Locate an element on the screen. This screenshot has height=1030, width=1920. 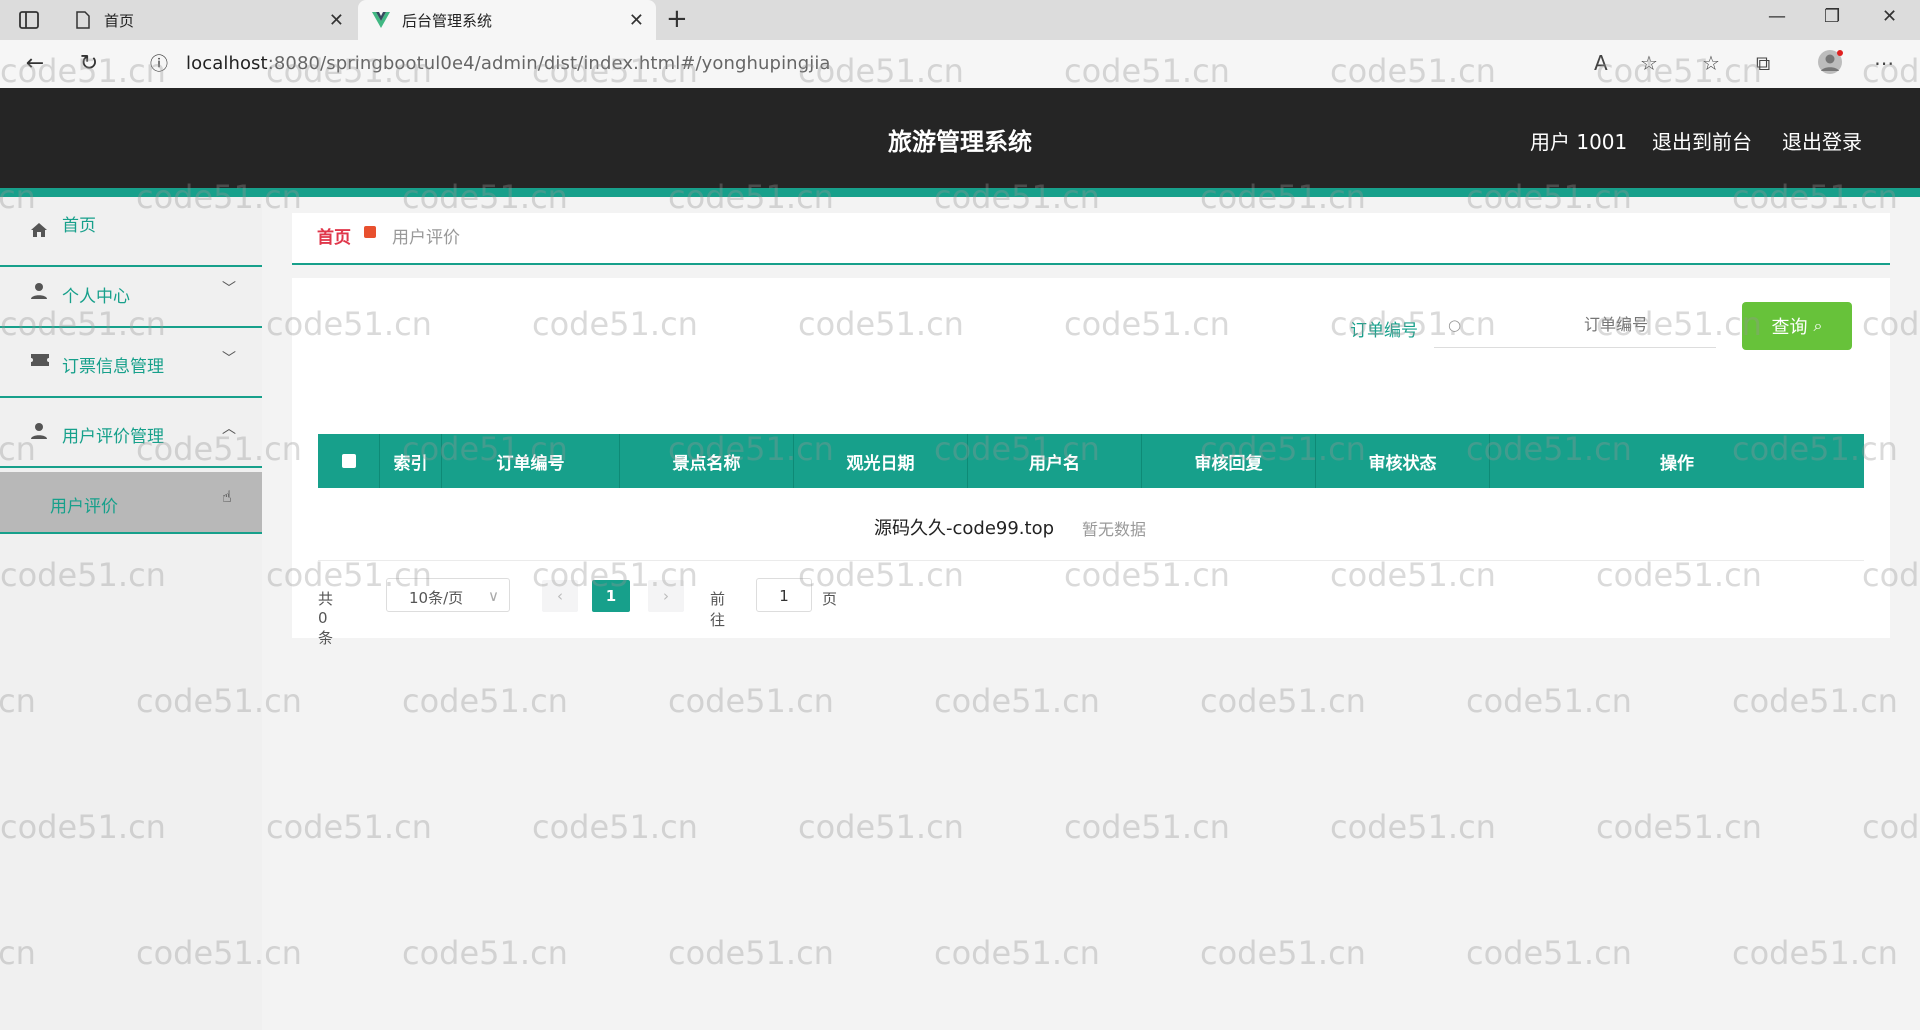
query-button: 查询 ⌕ is located at coordinates (1797, 326).